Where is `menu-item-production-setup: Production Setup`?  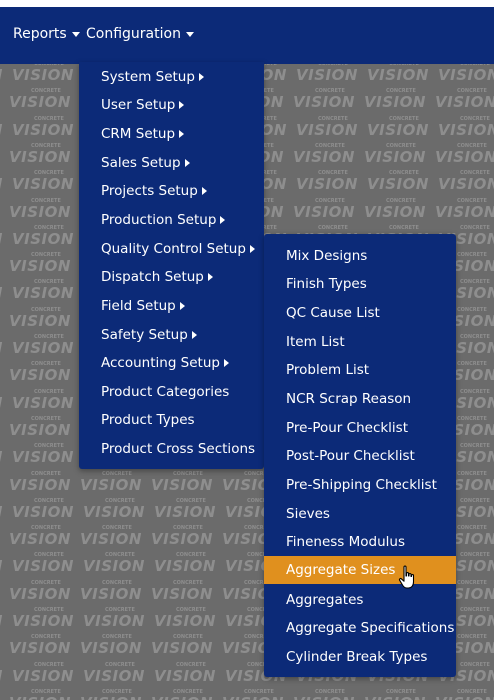
menu-item-production-setup: Production Setup is located at coordinates (171, 220).